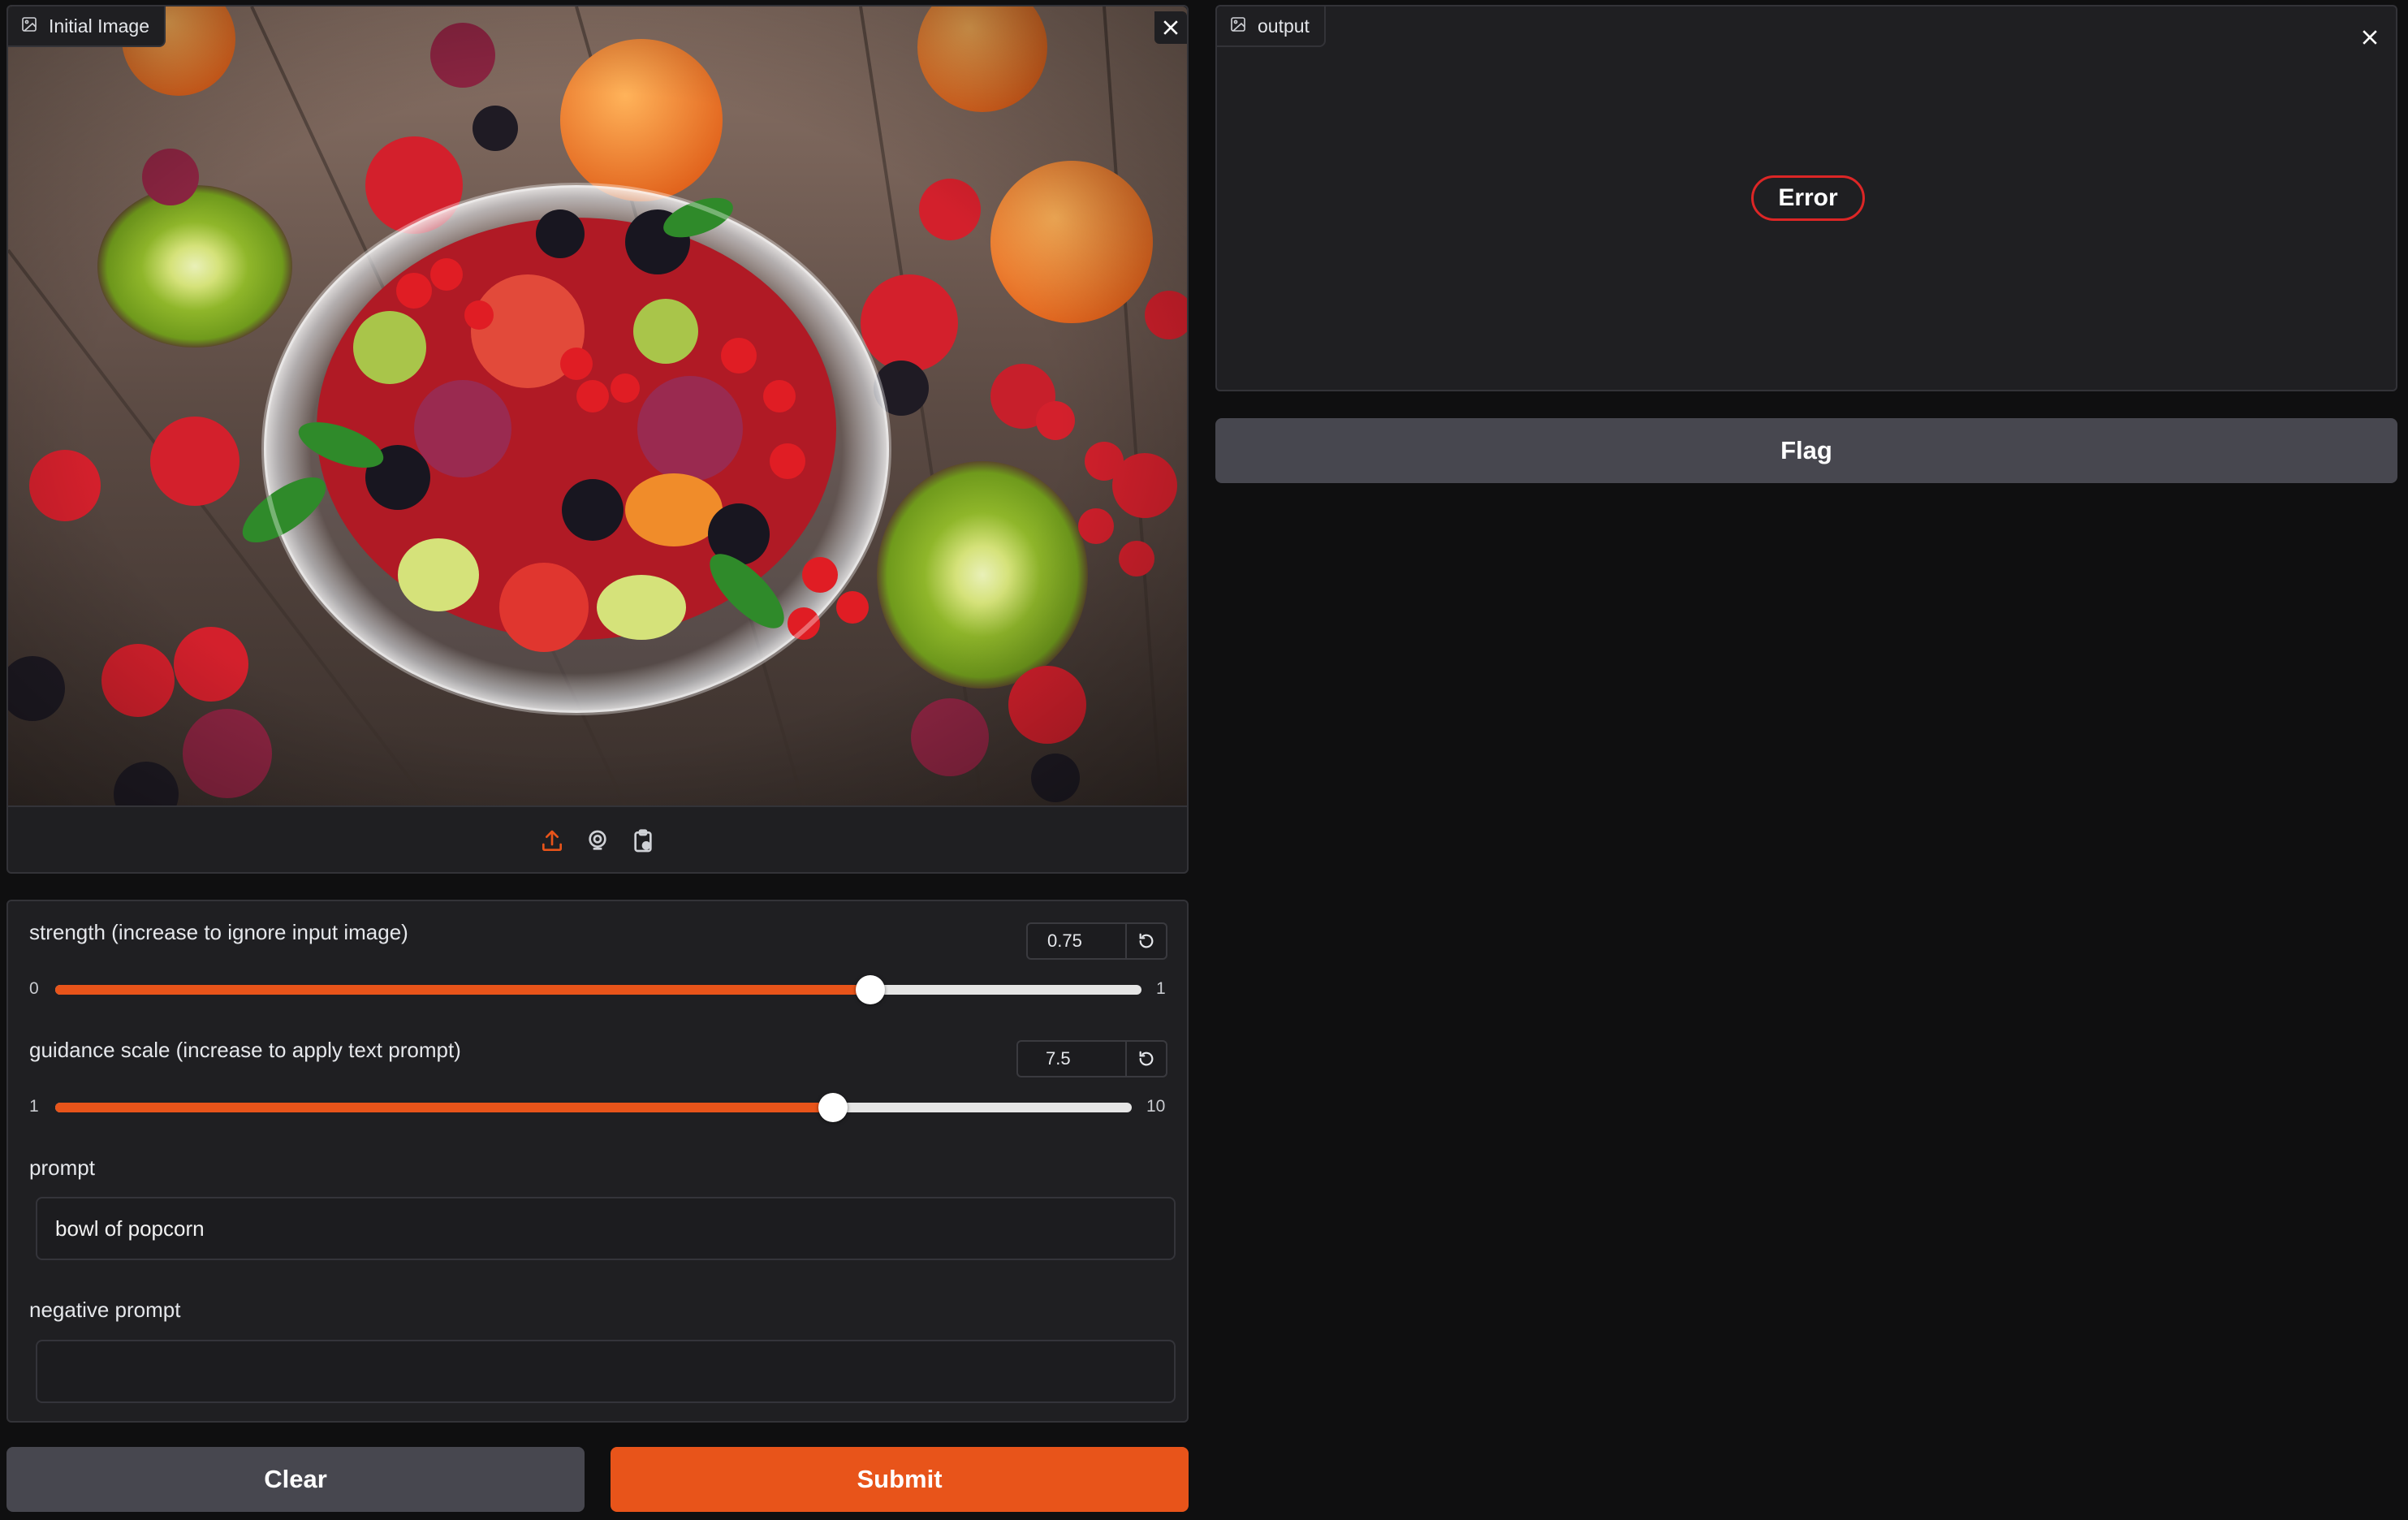  I want to click on upload-button, so click(552, 841).